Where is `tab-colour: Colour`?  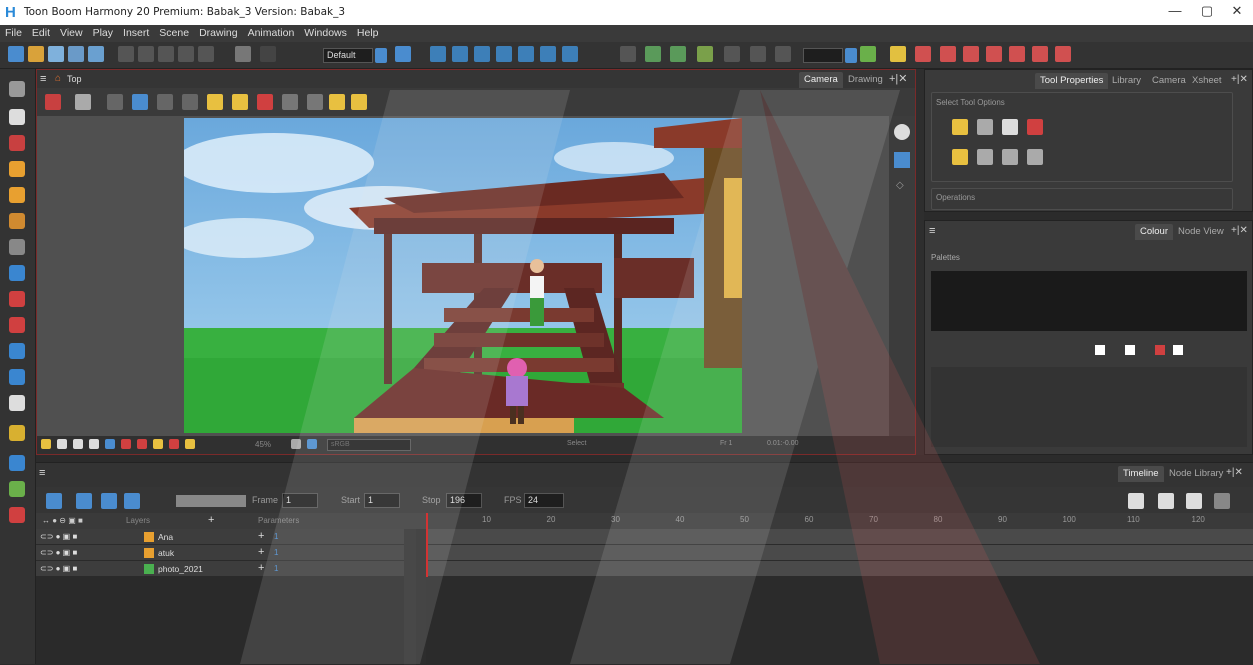 tab-colour: Colour is located at coordinates (1154, 232).